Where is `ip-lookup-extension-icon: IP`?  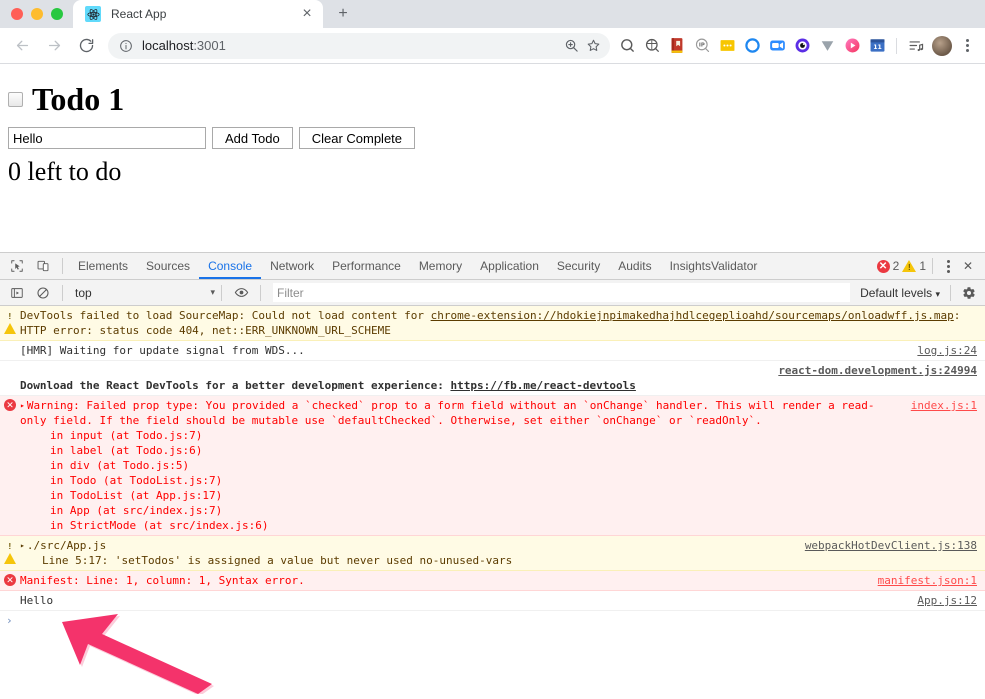 ip-lookup-extension-icon: IP is located at coordinates (702, 46).